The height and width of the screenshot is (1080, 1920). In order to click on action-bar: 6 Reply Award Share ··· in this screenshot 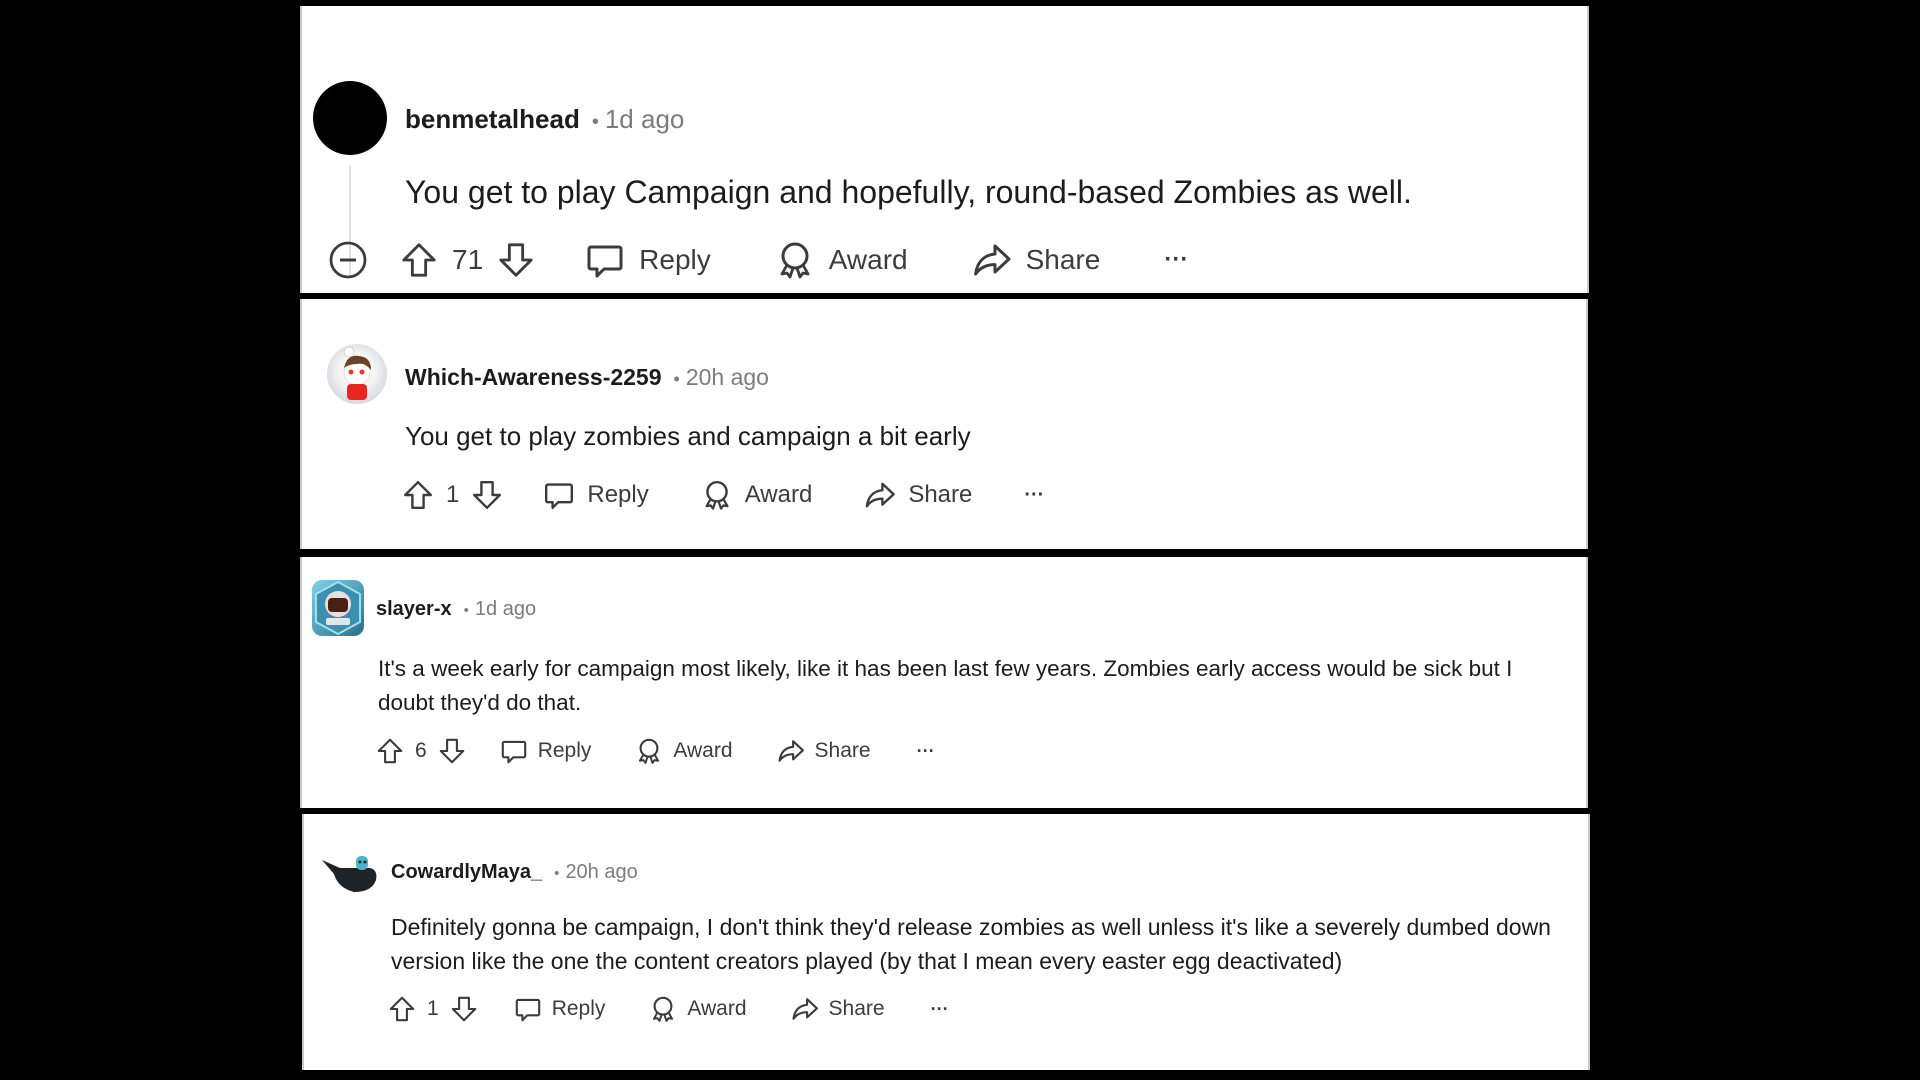, I will do `click(655, 751)`.